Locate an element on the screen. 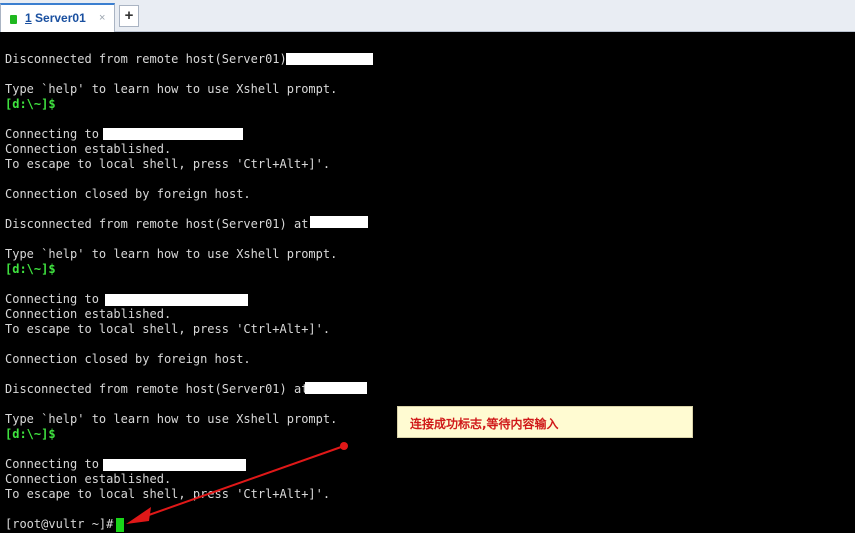 The image size is (855, 533). arrow-line is located at coordinates (245, 481).